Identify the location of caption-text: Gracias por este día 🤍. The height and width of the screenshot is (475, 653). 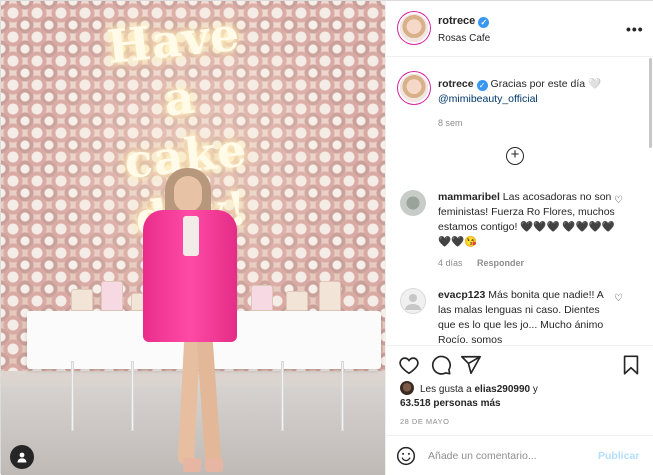
(546, 84).